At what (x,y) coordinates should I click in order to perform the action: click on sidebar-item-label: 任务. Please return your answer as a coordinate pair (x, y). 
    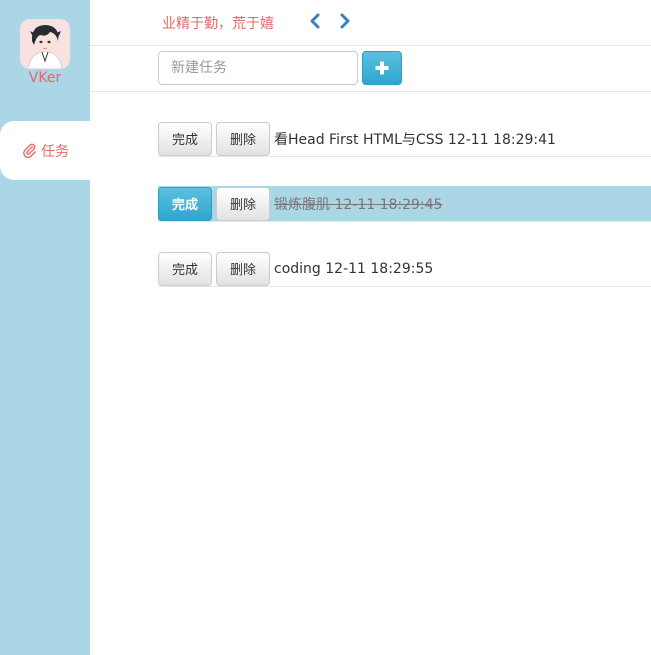
    Looking at the image, I should click on (55, 151).